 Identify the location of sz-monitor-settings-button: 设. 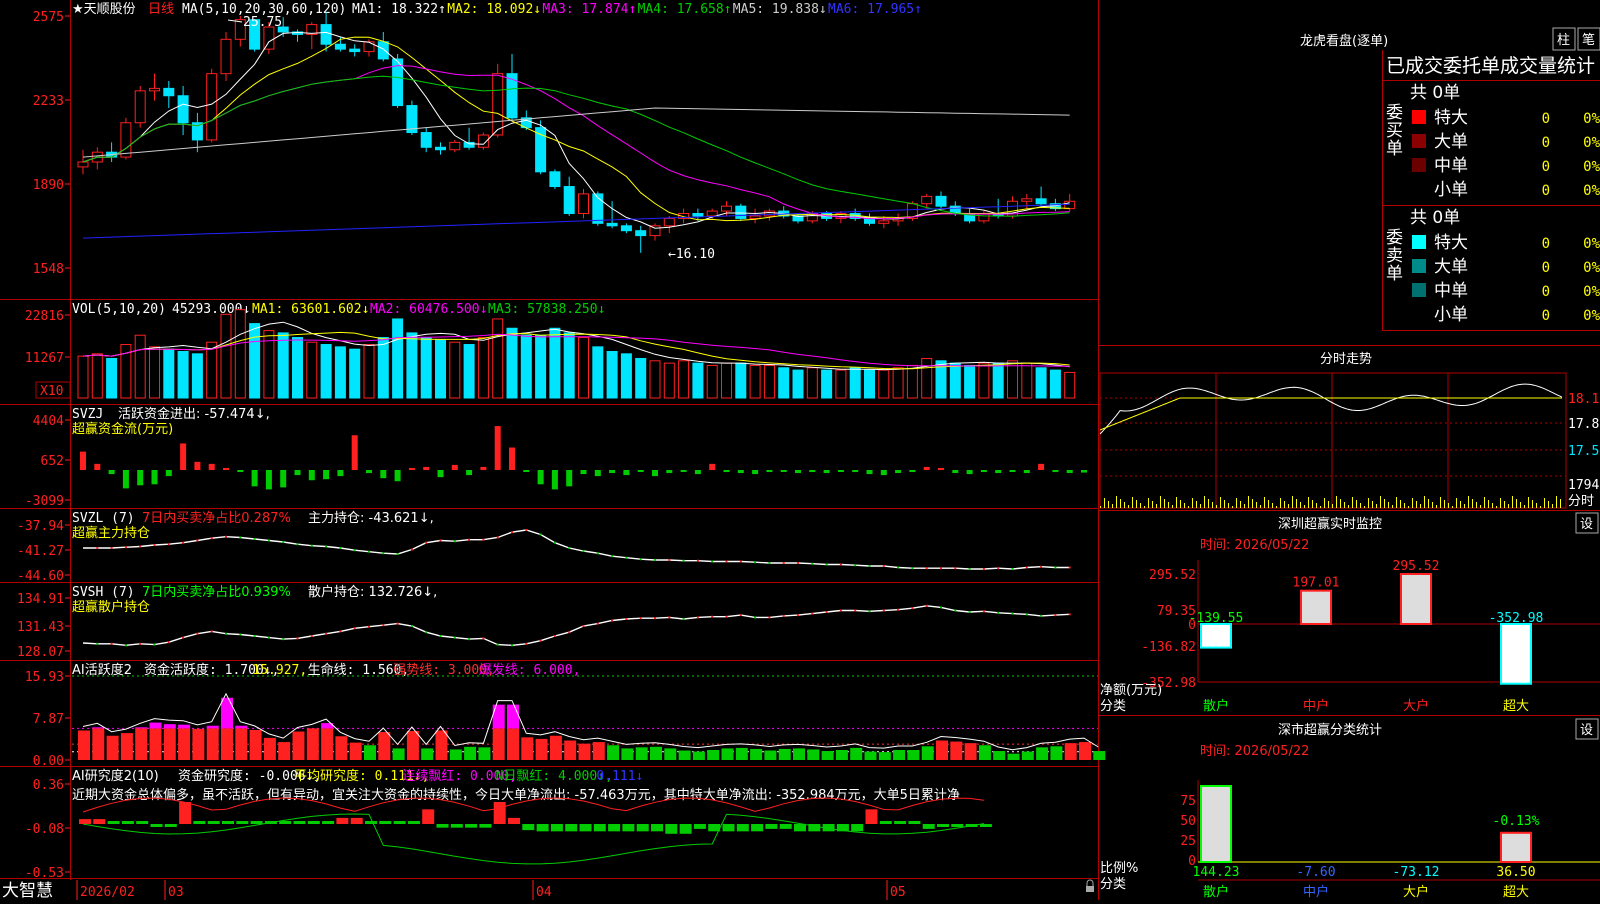
(1587, 523).